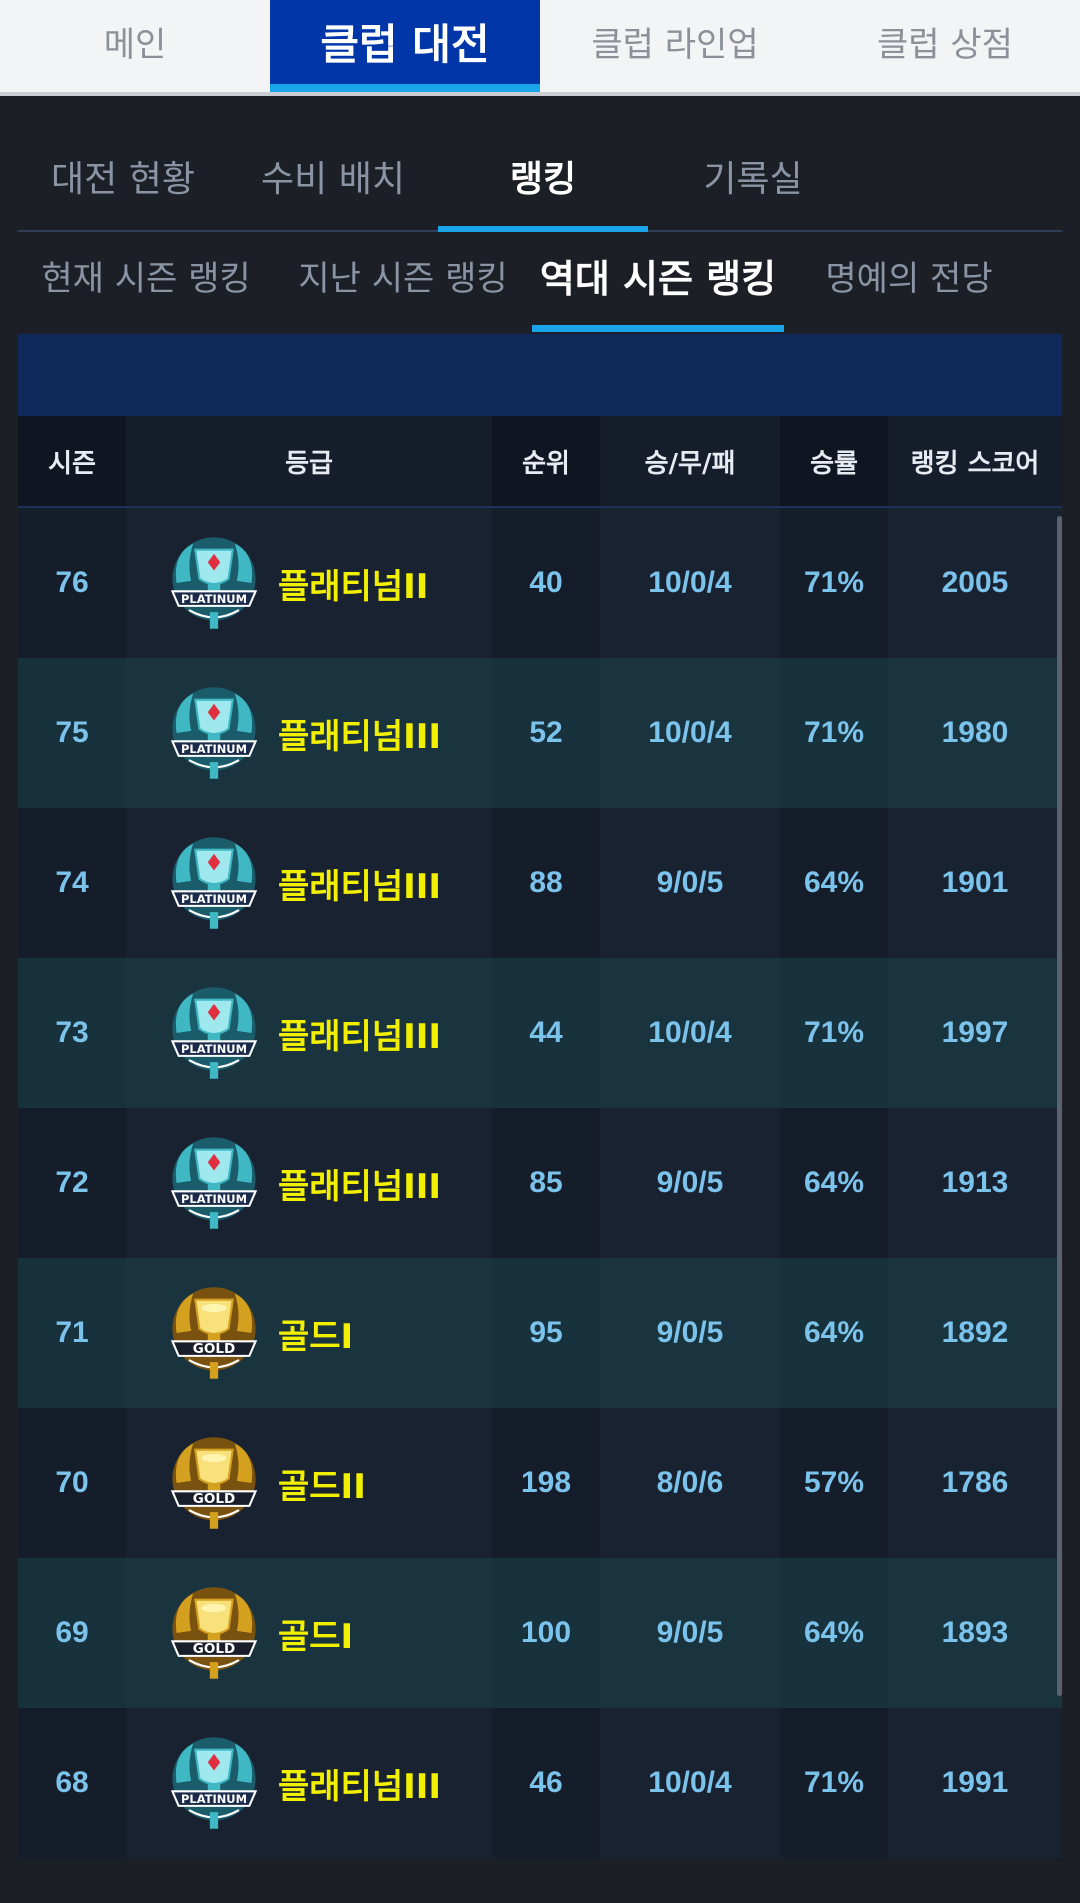  I want to click on grade-name: 골드I, so click(316, 1636).